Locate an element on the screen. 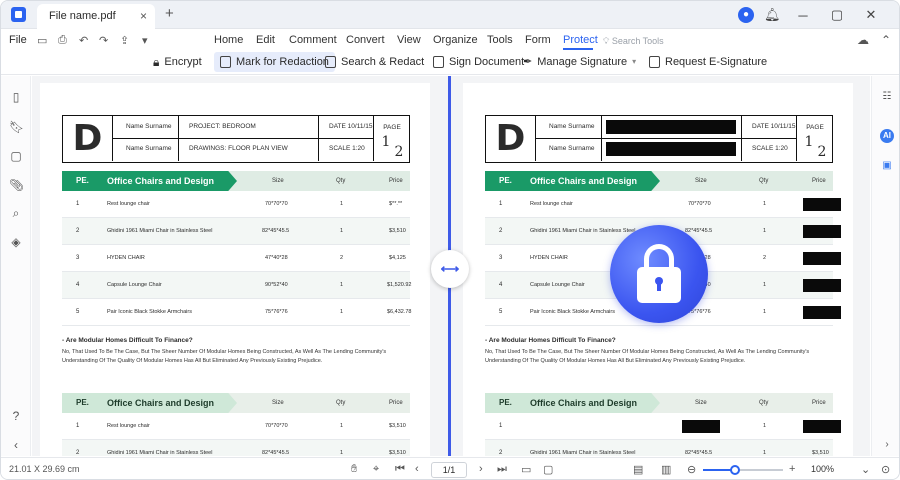 The image size is (900, 480). minimize-button: ─ is located at coordinates (803, 15).